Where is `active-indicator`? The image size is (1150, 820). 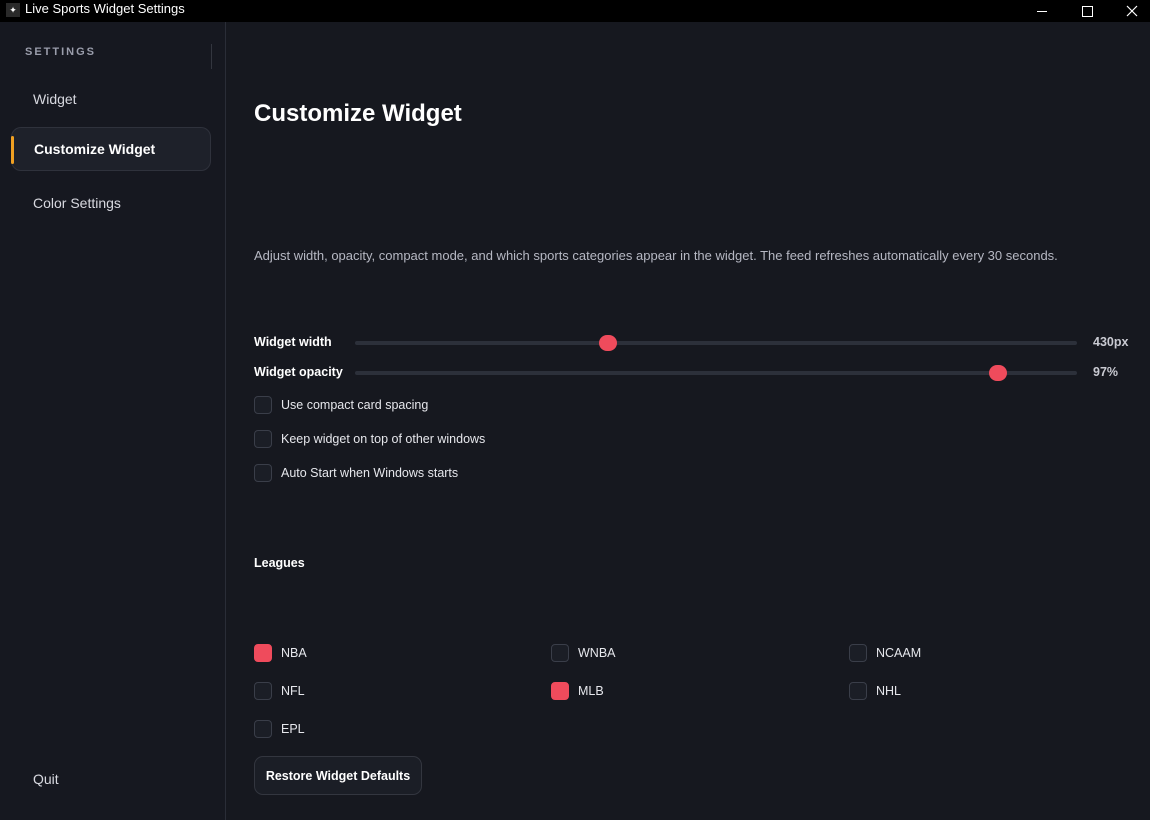
active-indicator is located at coordinates (12, 150).